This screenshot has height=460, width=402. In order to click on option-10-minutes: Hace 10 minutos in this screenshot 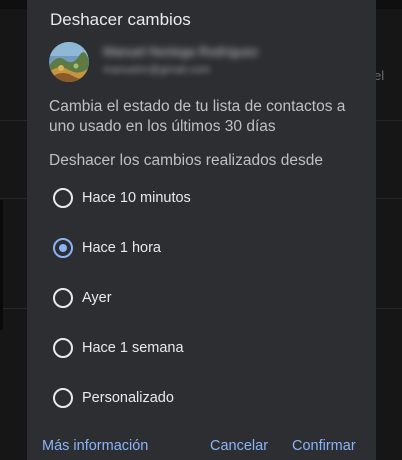, I will do `click(122, 198)`.